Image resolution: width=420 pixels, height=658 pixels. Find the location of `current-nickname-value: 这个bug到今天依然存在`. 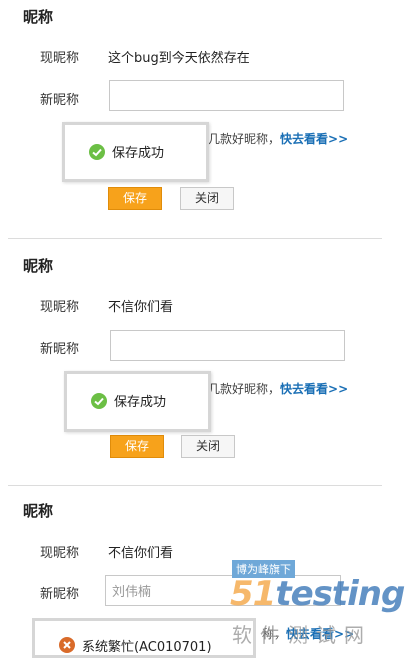

current-nickname-value: 这个bug到今天依然存在 is located at coordinates (179, 58).